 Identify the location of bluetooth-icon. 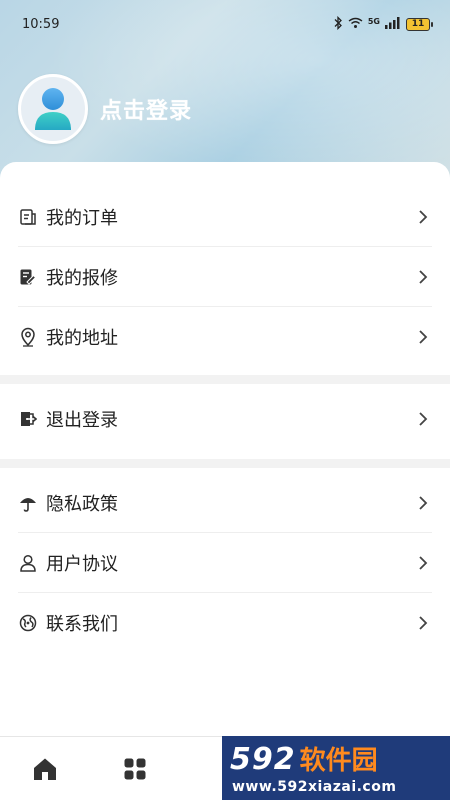
(338, 24).